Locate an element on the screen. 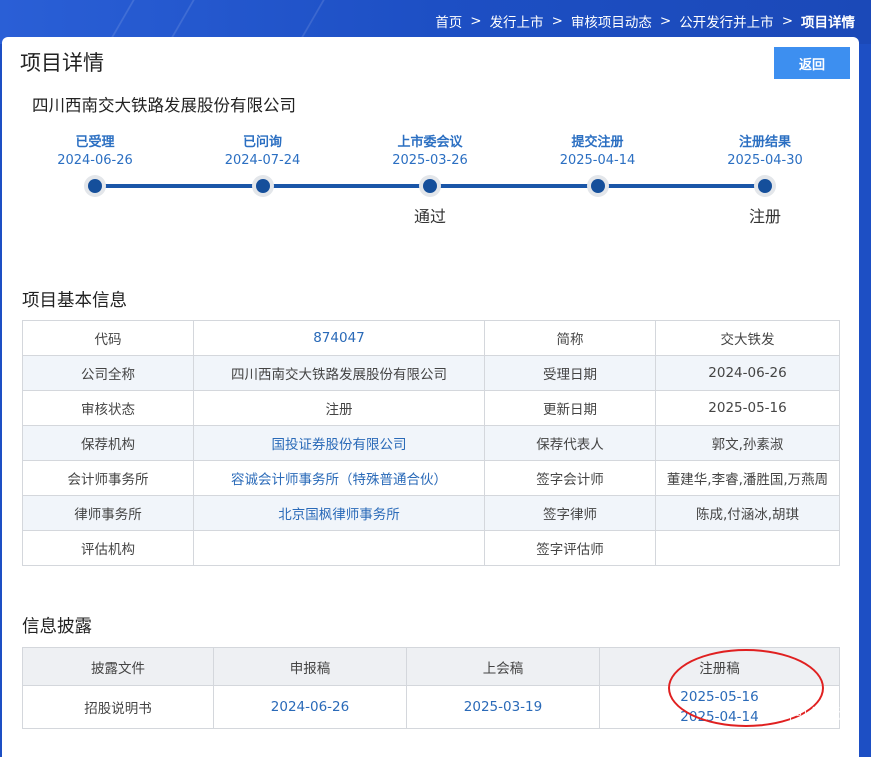 The width and height of the screenshot is (871, 757). watermark-text: 格隆汇 is located at coordinates (831, 715).